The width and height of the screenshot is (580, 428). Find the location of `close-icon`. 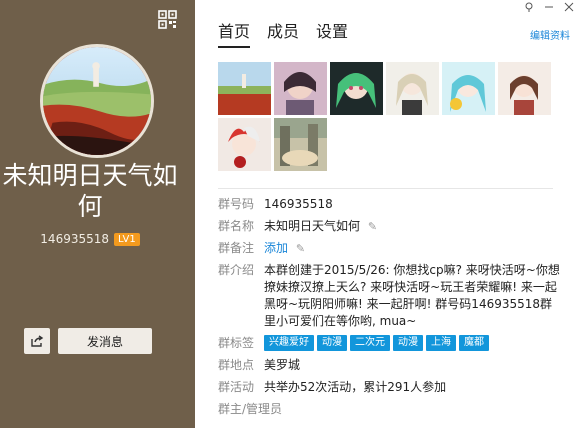

close-icon is located at coordinates (569, 8).